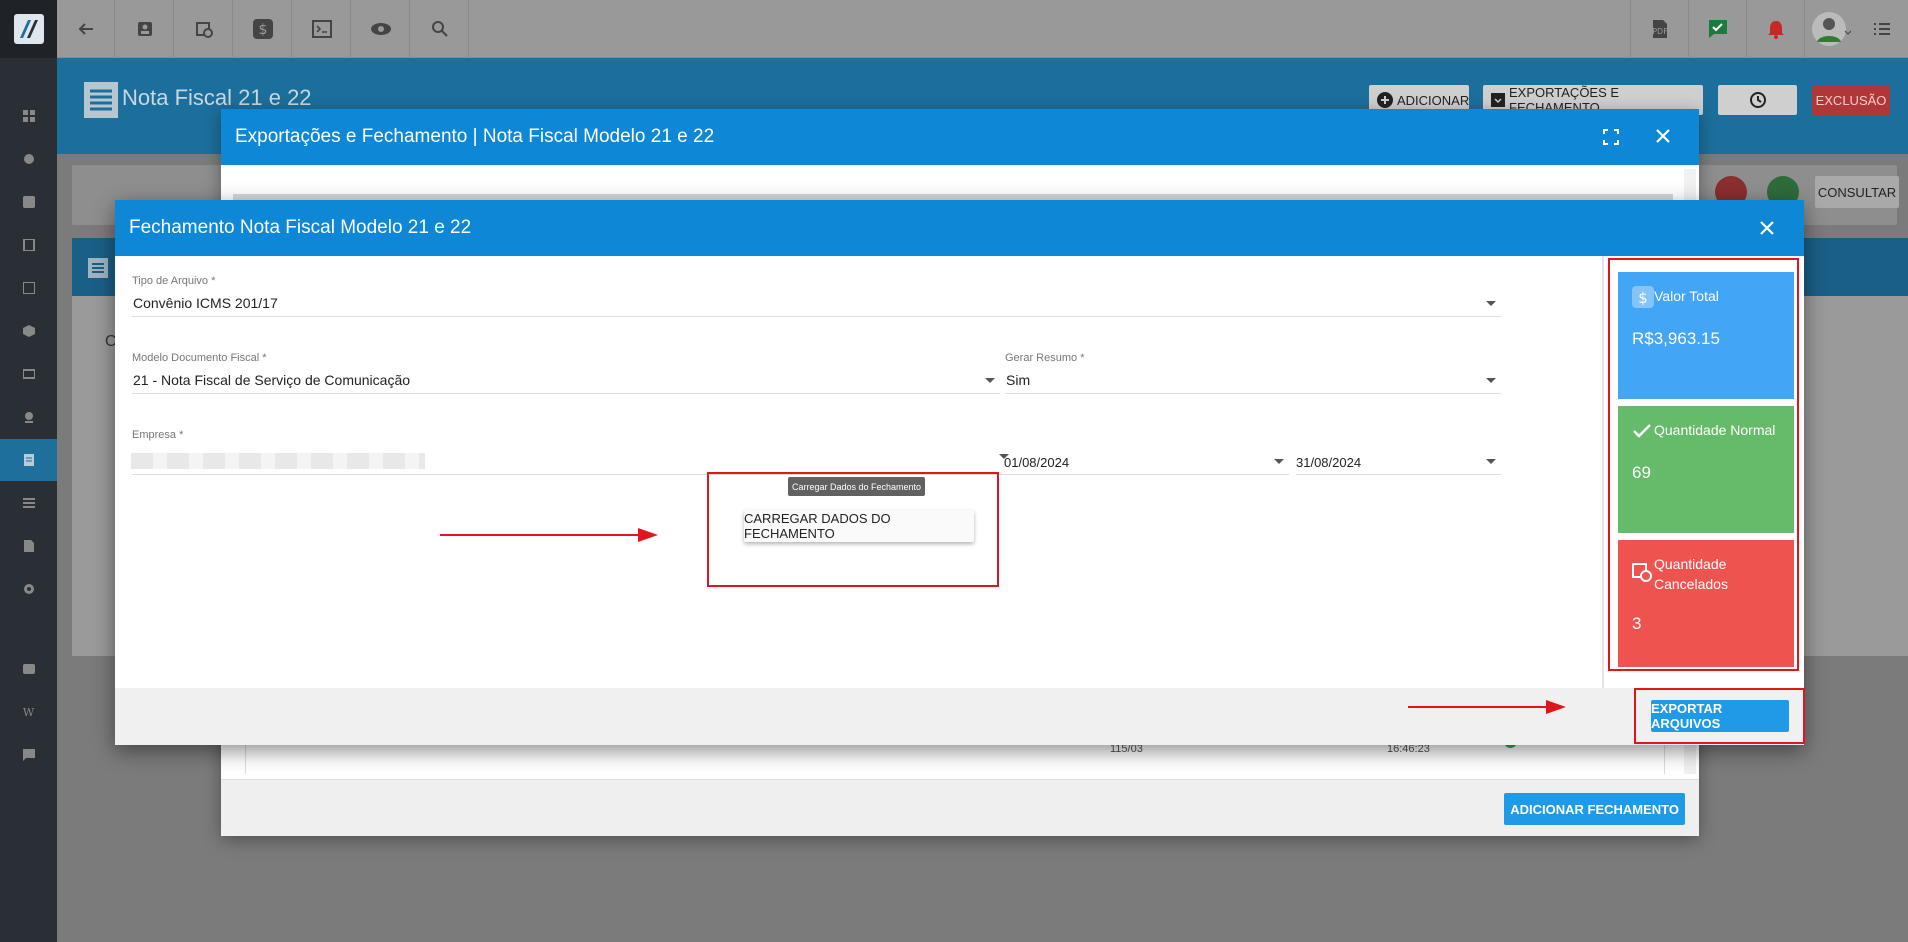 This screenshot has height=942, width=1908. I want to click on tipo-arquivo-select: Tipo de Arquivo * Convênio ICMS 201/17, so click(816, 296).